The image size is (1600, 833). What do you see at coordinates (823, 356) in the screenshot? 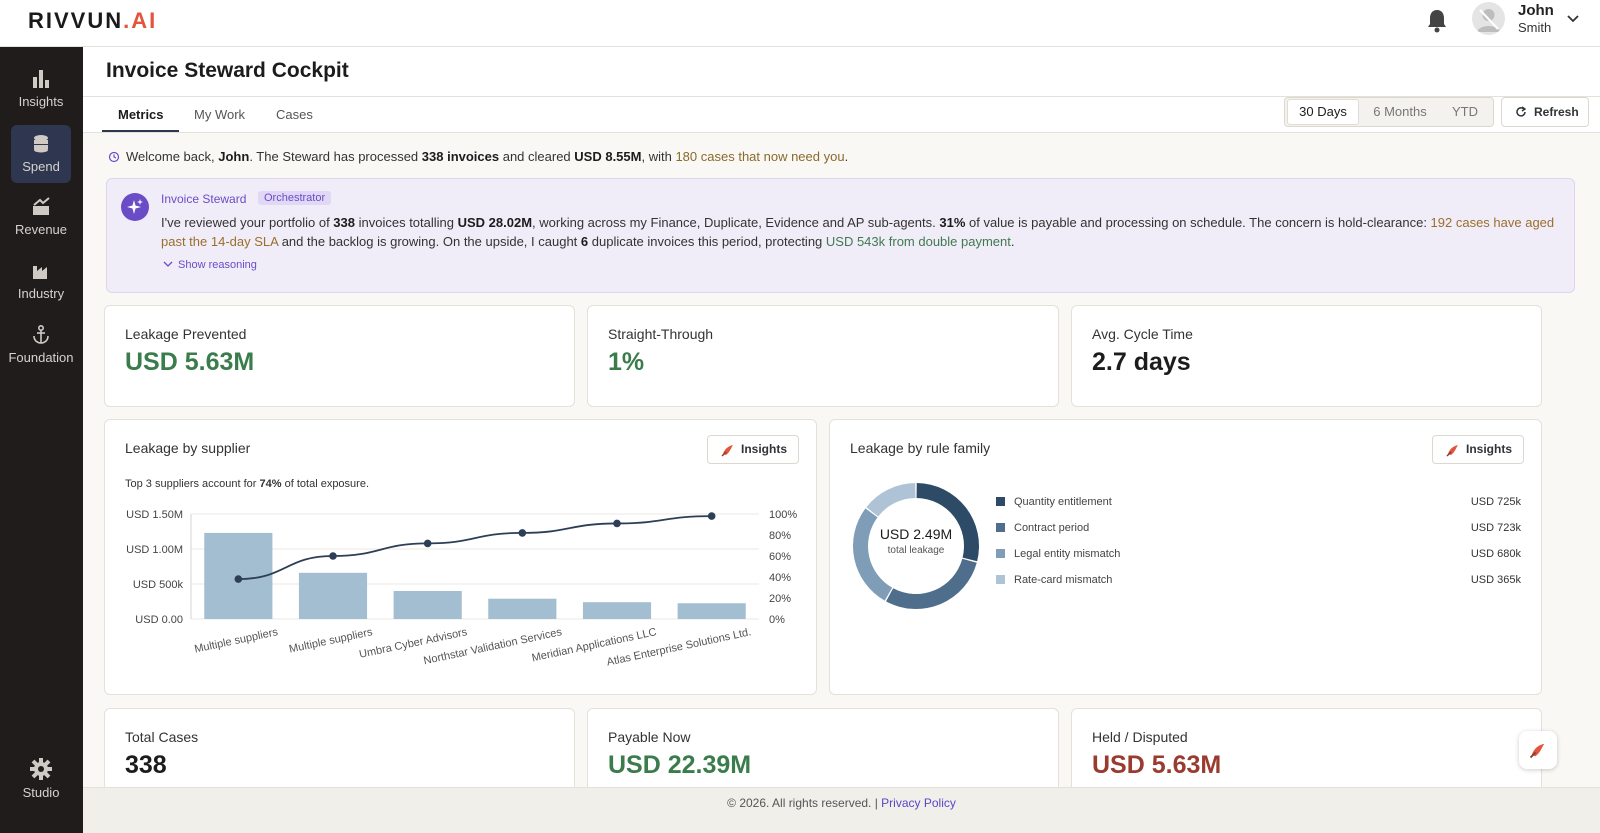
I see `kpi-card-straight-through: Straight-Through 1%` at bounding box center [823, 356].